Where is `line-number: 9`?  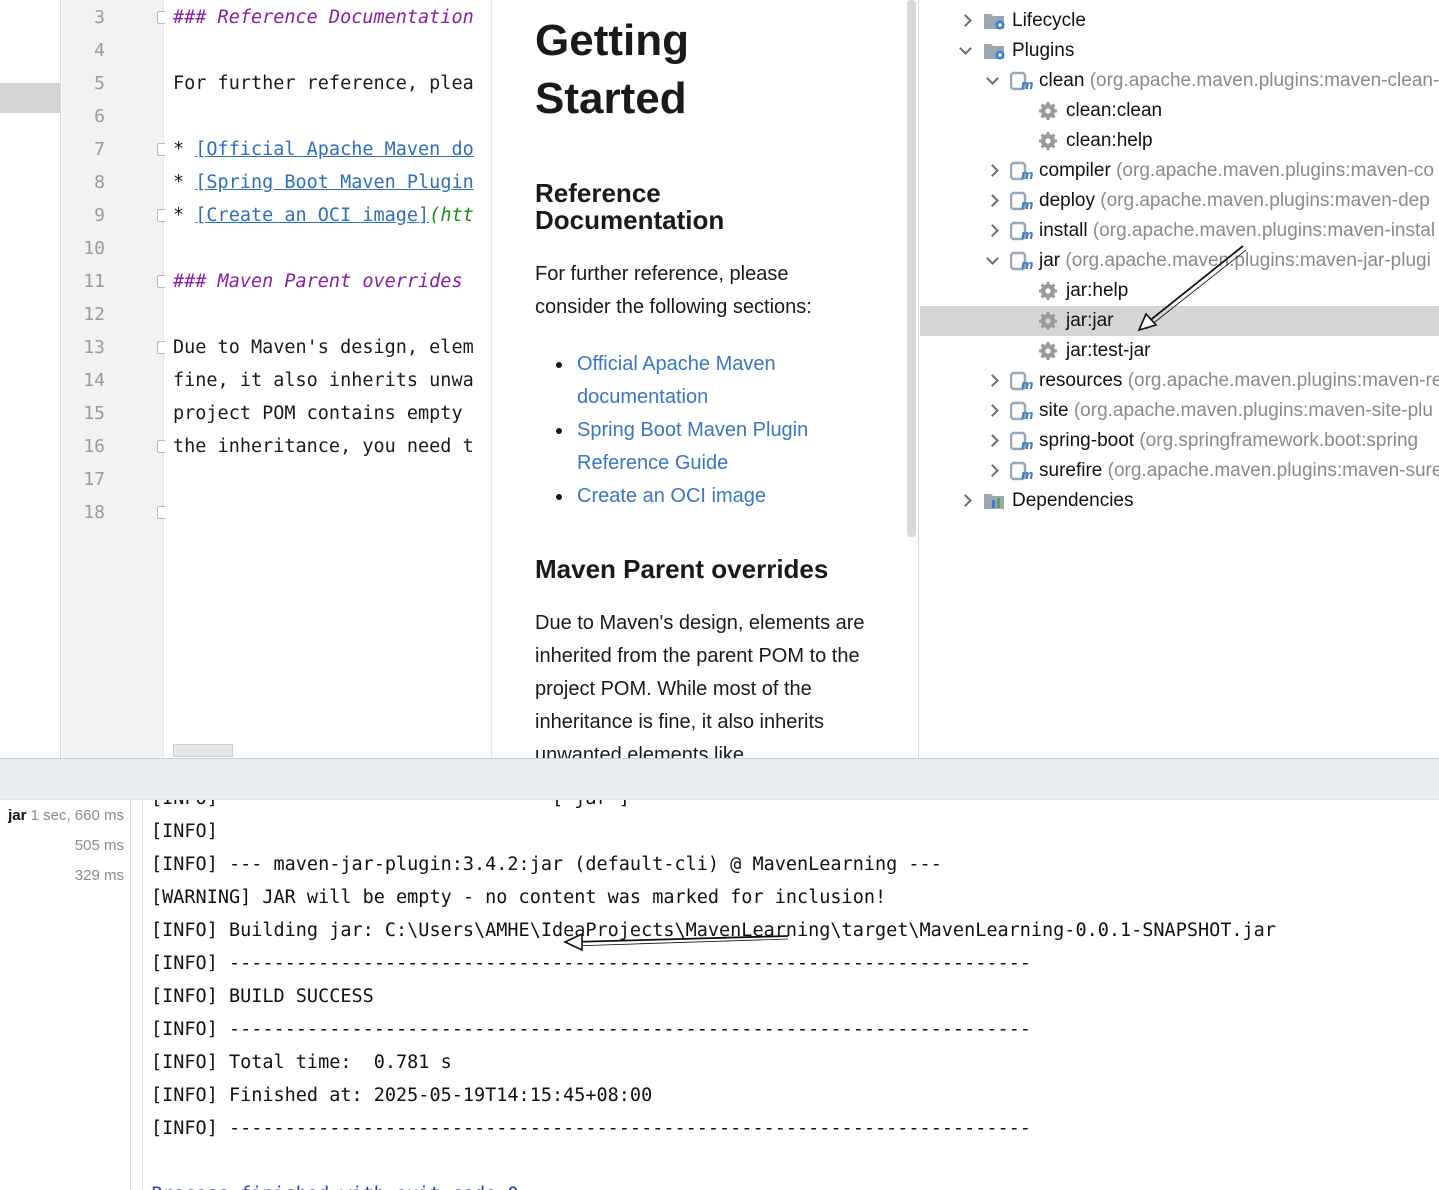 line-number: 9 is located at coordinates (99, 215).